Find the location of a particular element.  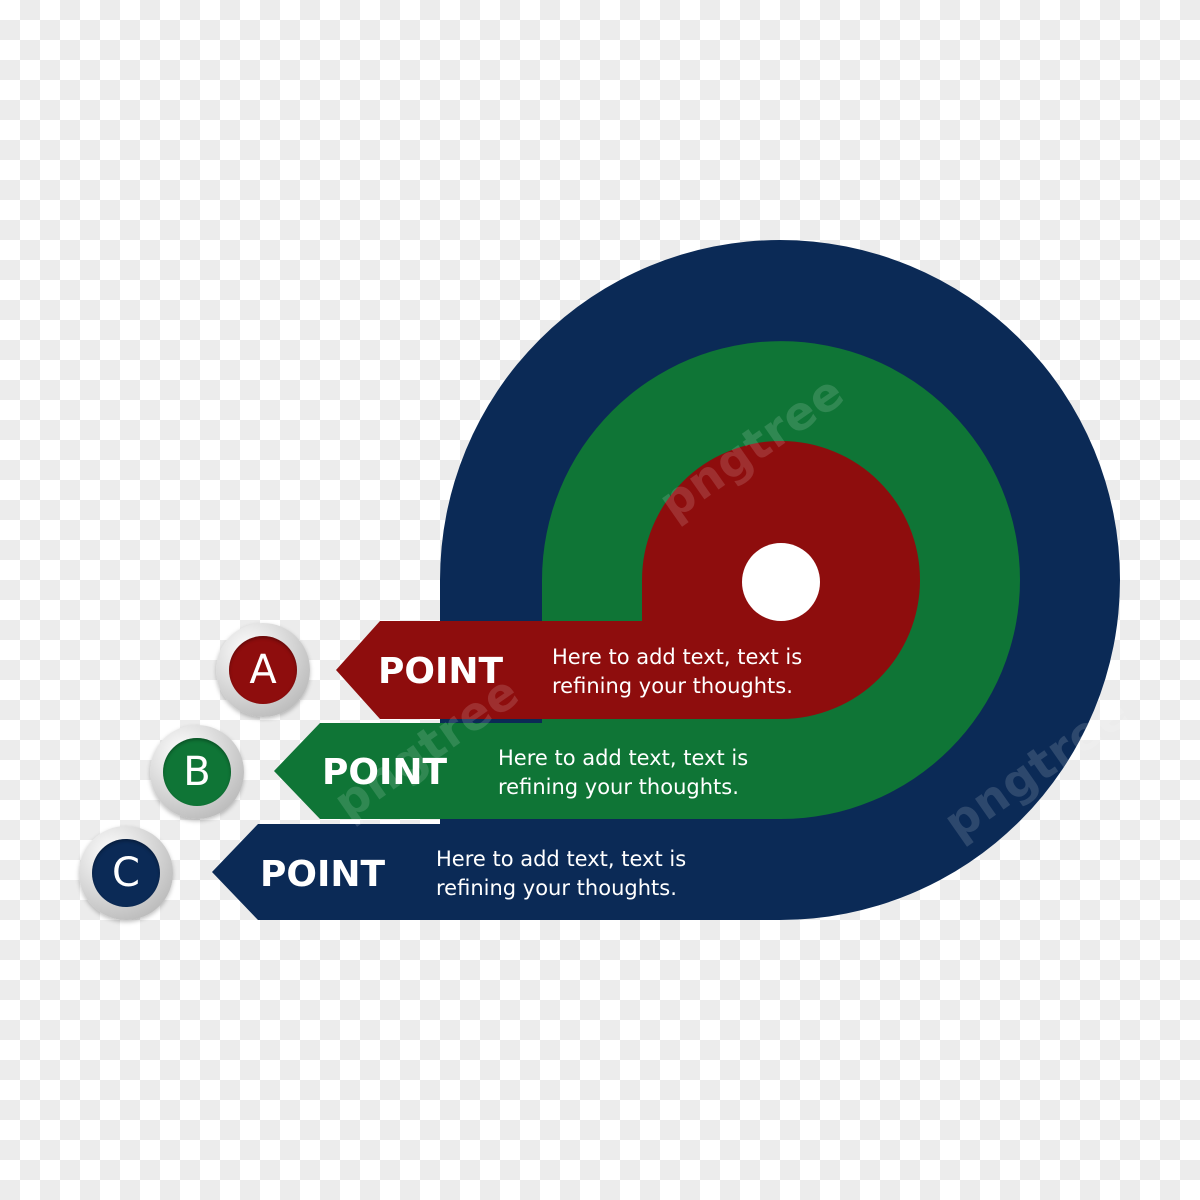

point-a-text-line2: refining your thoughts. is located at coordinates (672, 686).